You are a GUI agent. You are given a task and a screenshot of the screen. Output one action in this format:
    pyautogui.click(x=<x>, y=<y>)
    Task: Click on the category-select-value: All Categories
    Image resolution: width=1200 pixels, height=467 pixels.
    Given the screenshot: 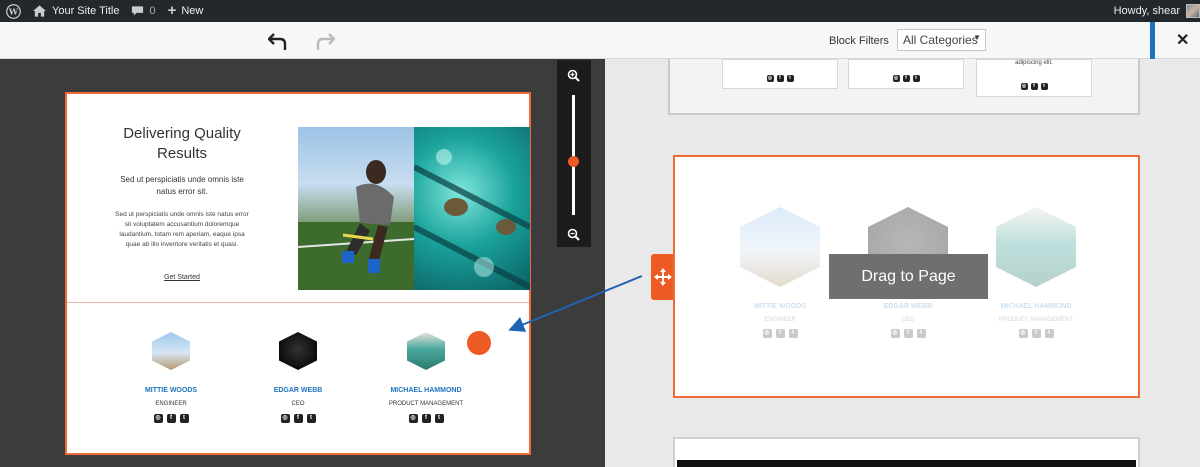 What is the action you would take?
    pyautogui.click(x=940, y=40)
    